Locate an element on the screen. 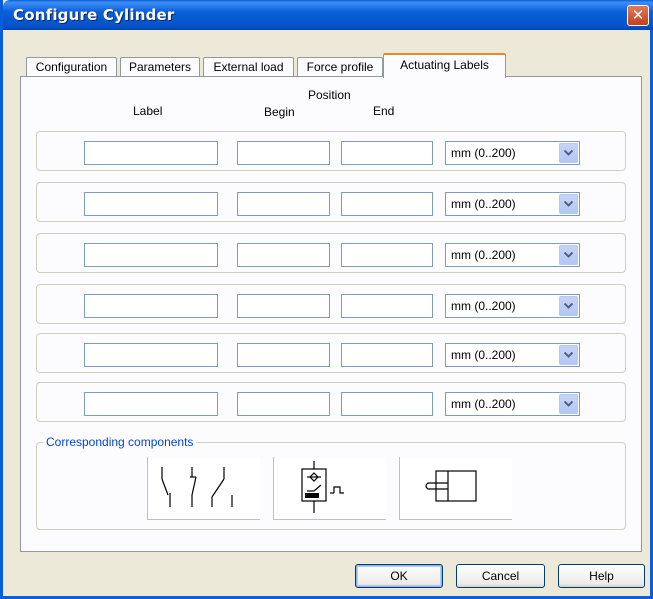  tab-external-load: External load is located at coordinates (248, 67).